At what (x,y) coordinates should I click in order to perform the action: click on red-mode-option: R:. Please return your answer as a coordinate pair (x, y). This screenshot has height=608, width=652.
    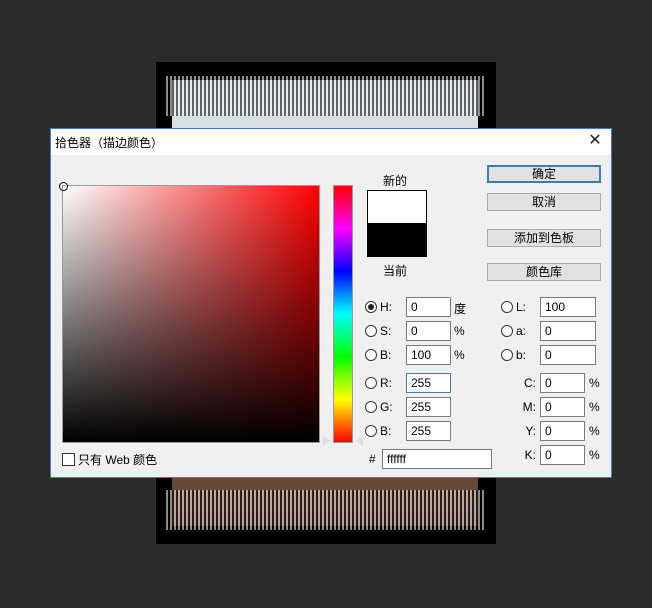
    Looking at the image, I should click on (378, 383).